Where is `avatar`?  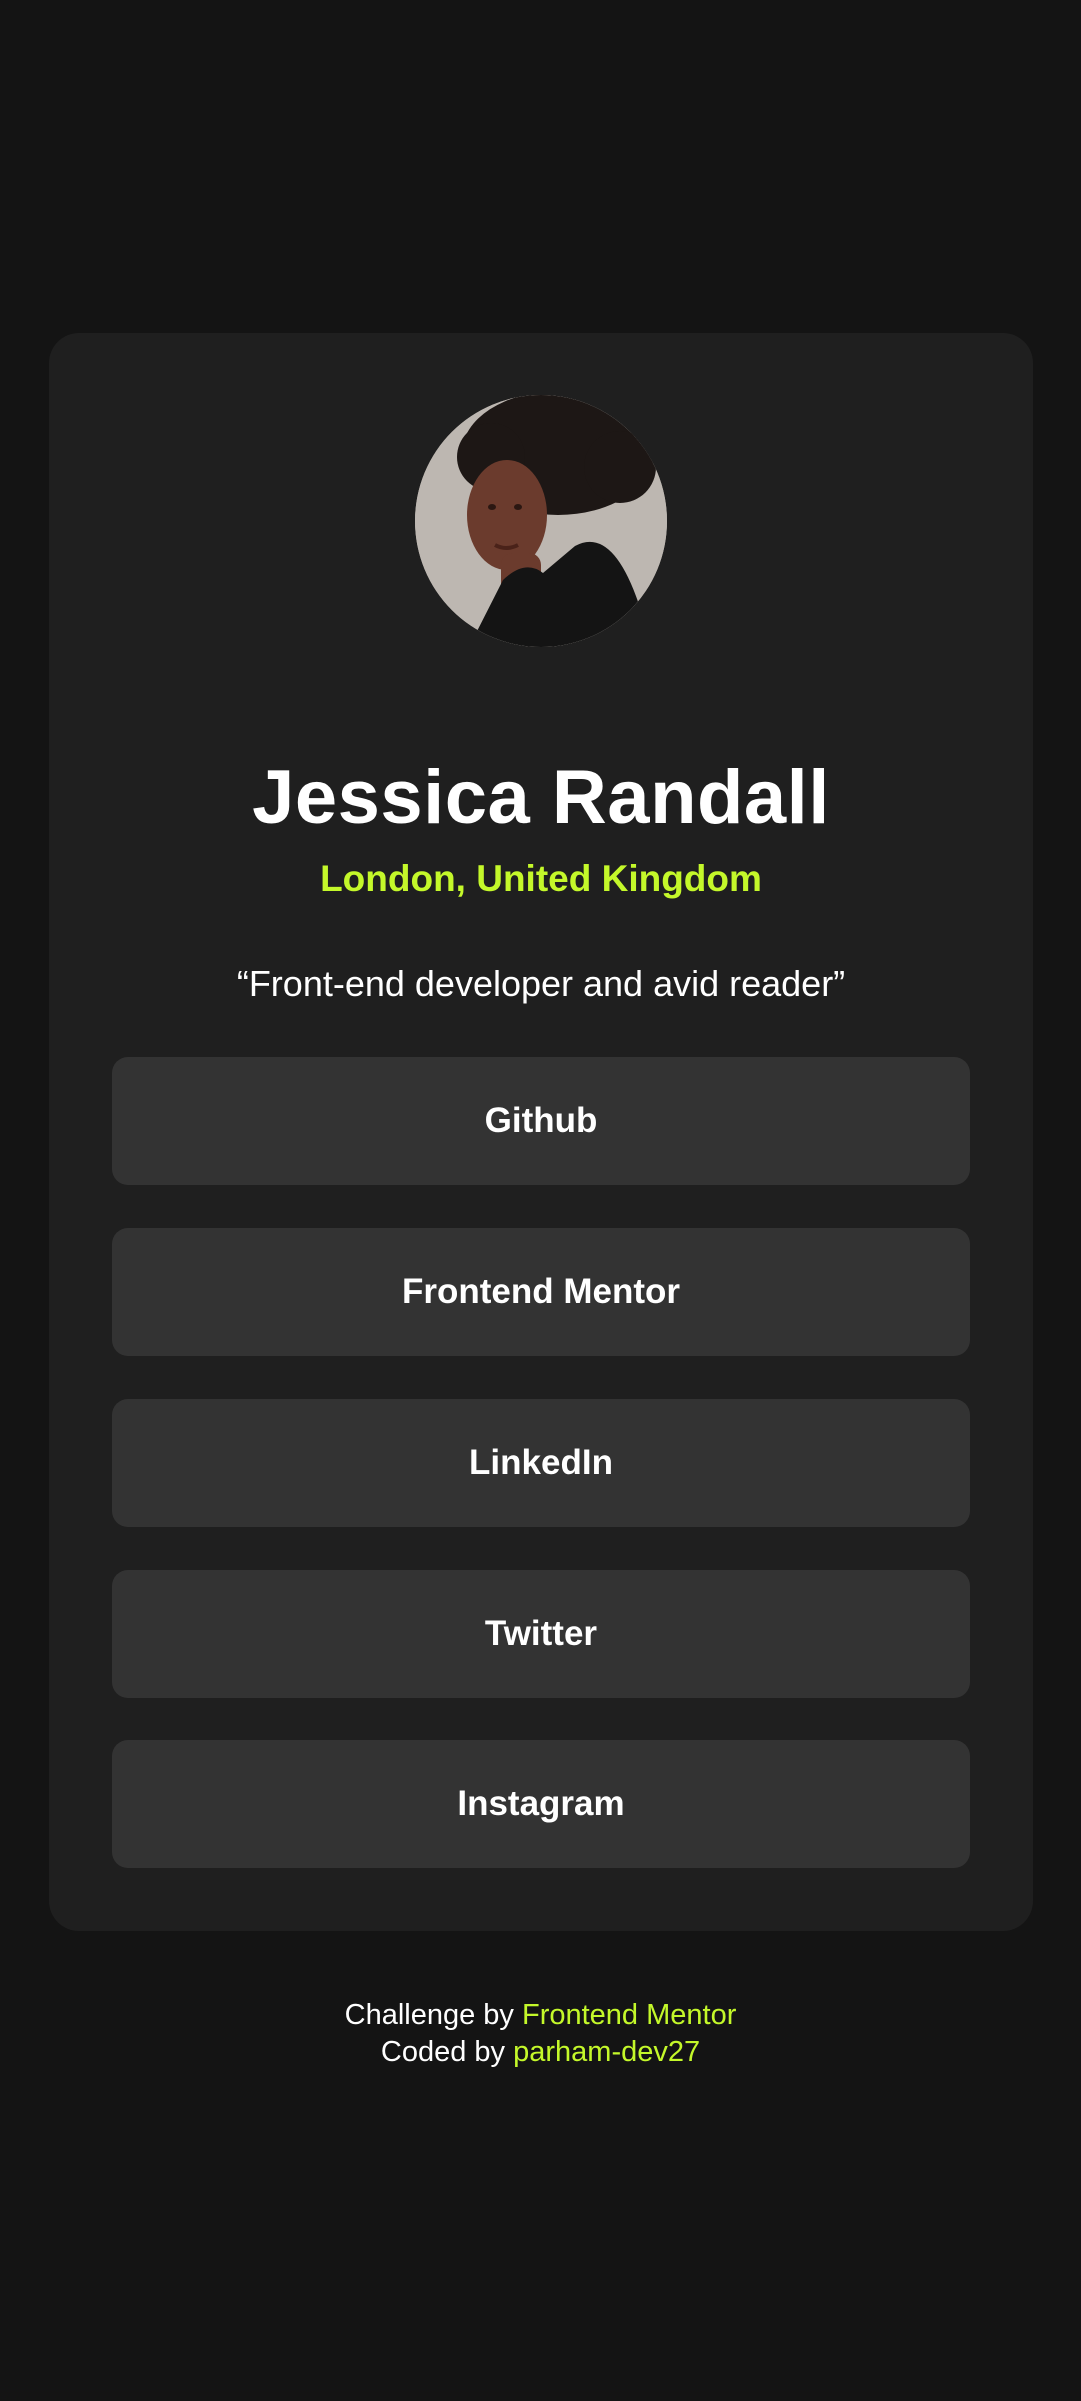 avatar is located at coordinates (541, 521).